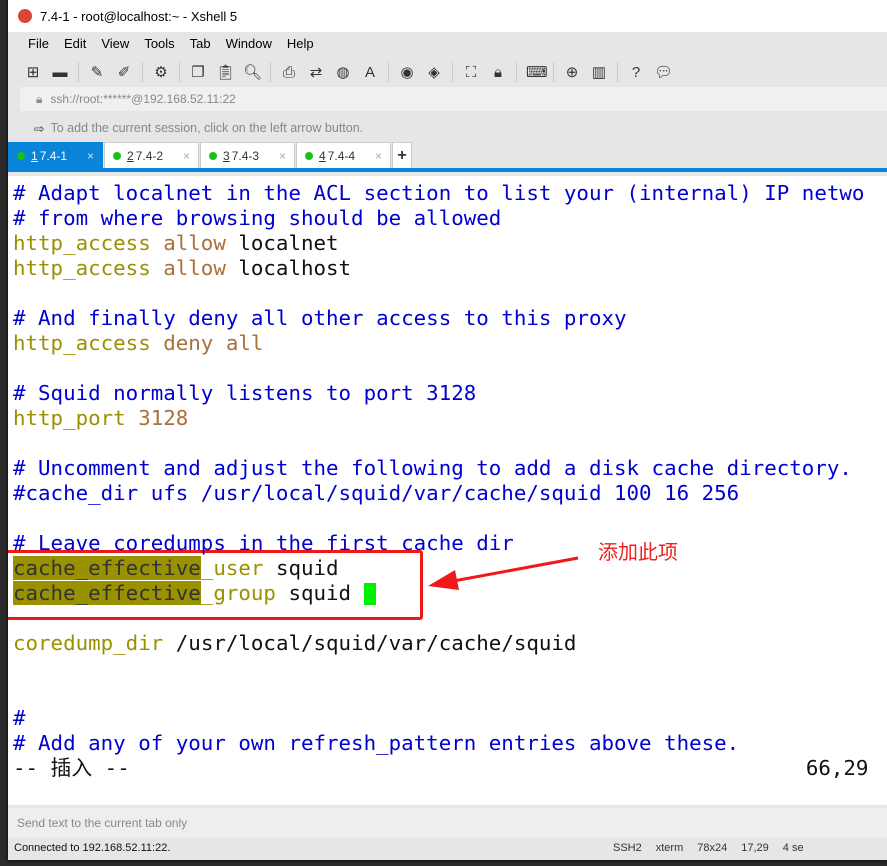 This screenshot has width=887, height=866. I want to click on tab-bar: 1 7.4-1 × 2 7.4-2 × 3 7.4-3 × 4 7.4-4 × +, so click(447, 157).